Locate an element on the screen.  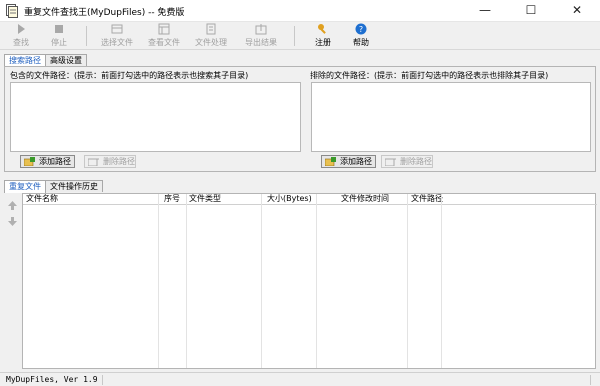
export-results-label: 导出结果 is located at coordinates (261, 42).